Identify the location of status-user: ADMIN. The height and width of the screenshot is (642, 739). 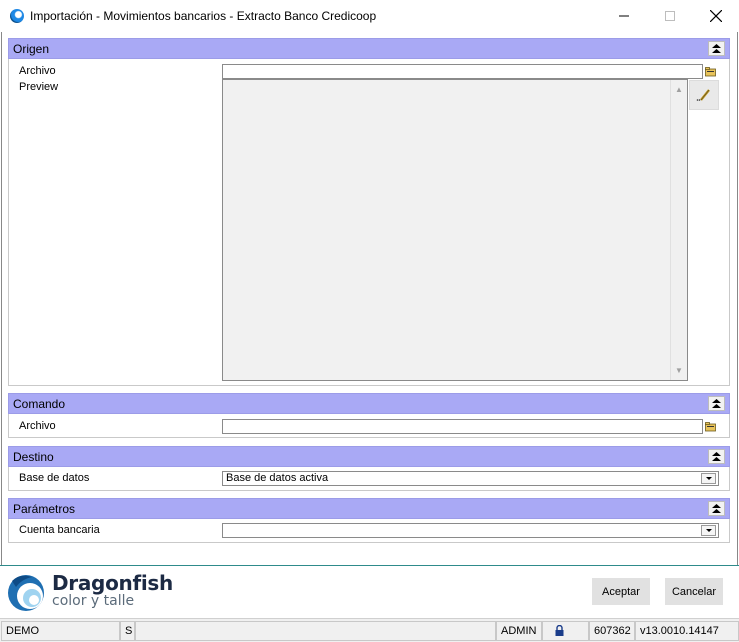
(519, 631).